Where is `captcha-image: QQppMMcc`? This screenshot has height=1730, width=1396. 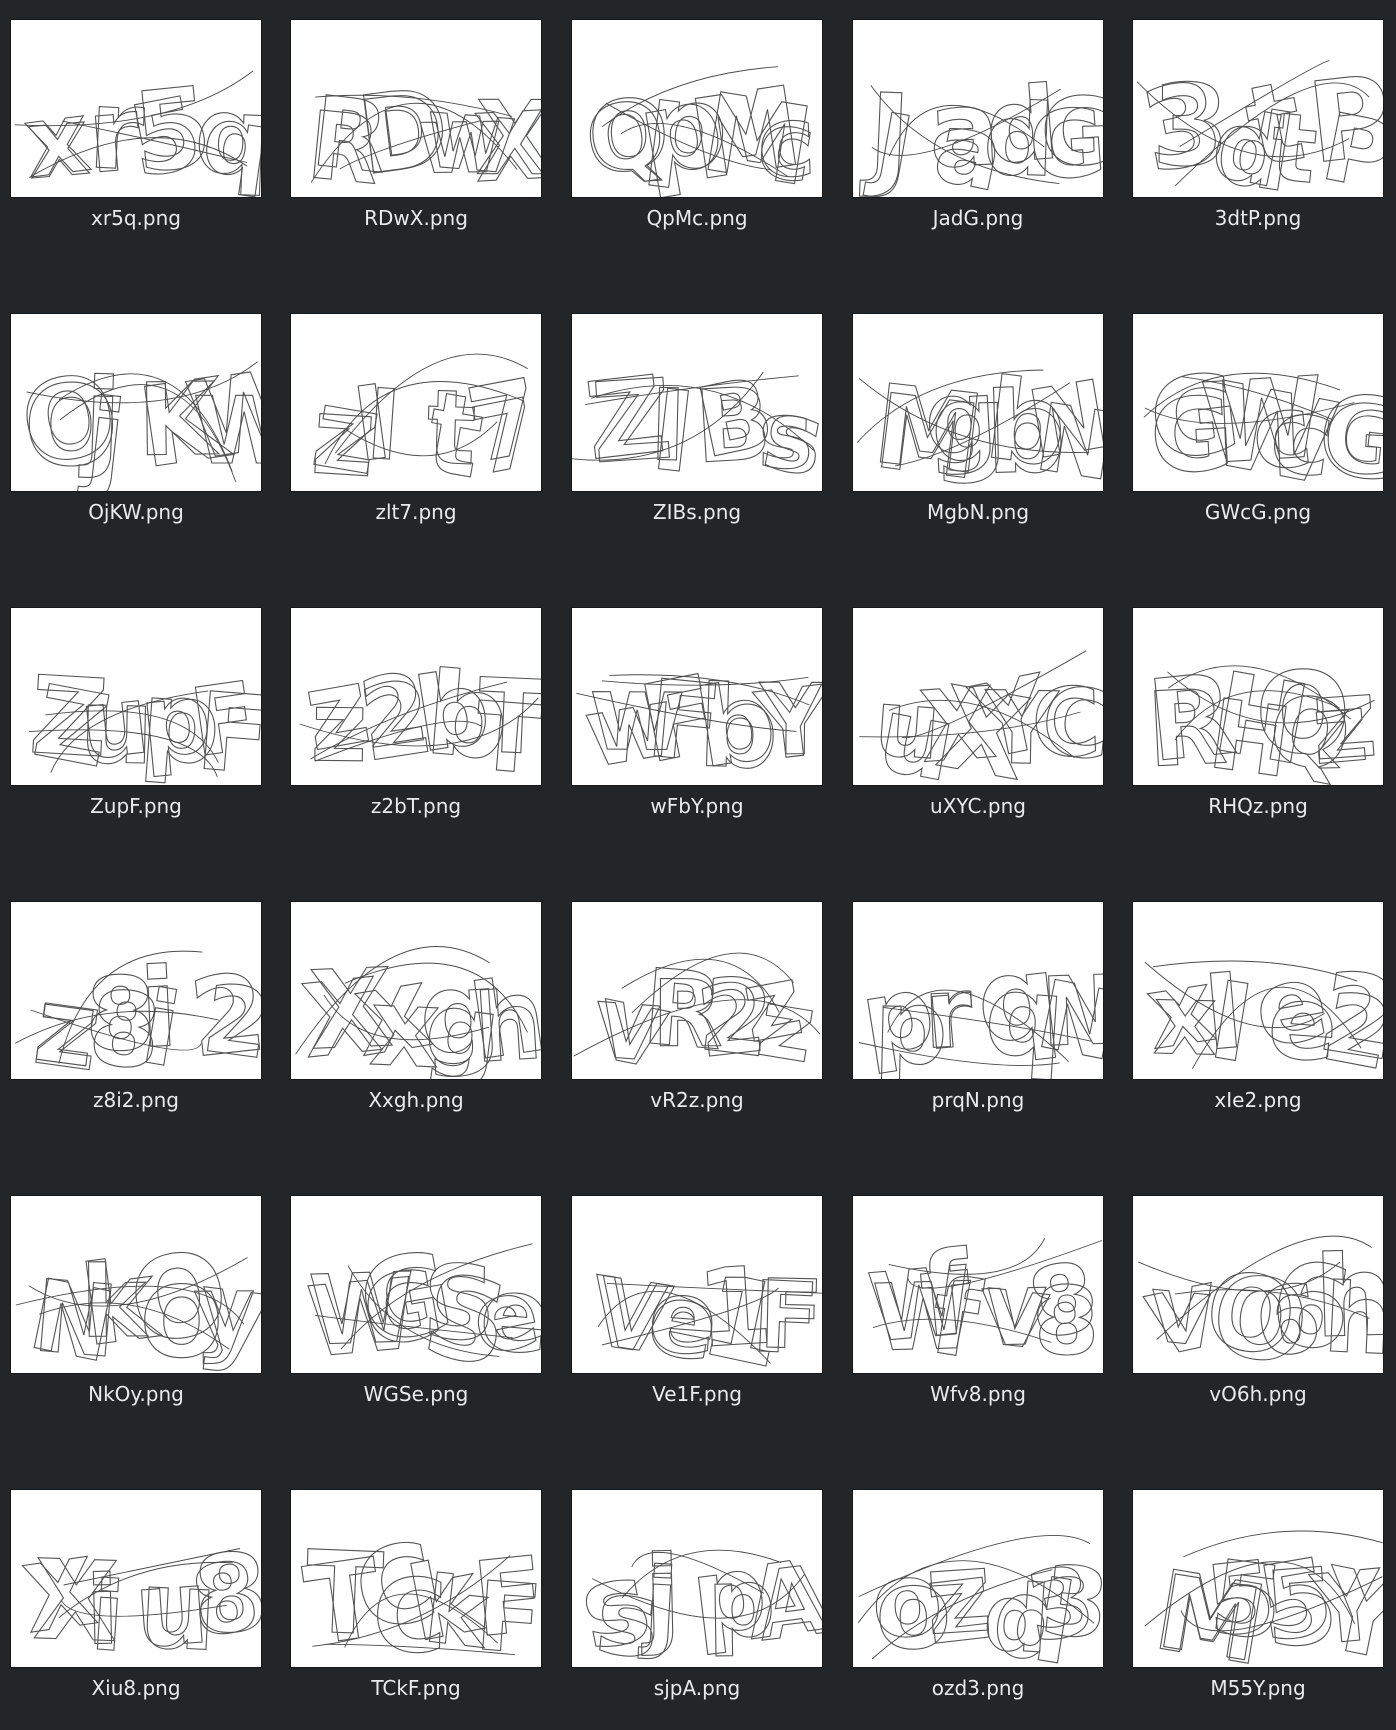
captcha-image: QQppMMcc is located at coordinates (700, 125).